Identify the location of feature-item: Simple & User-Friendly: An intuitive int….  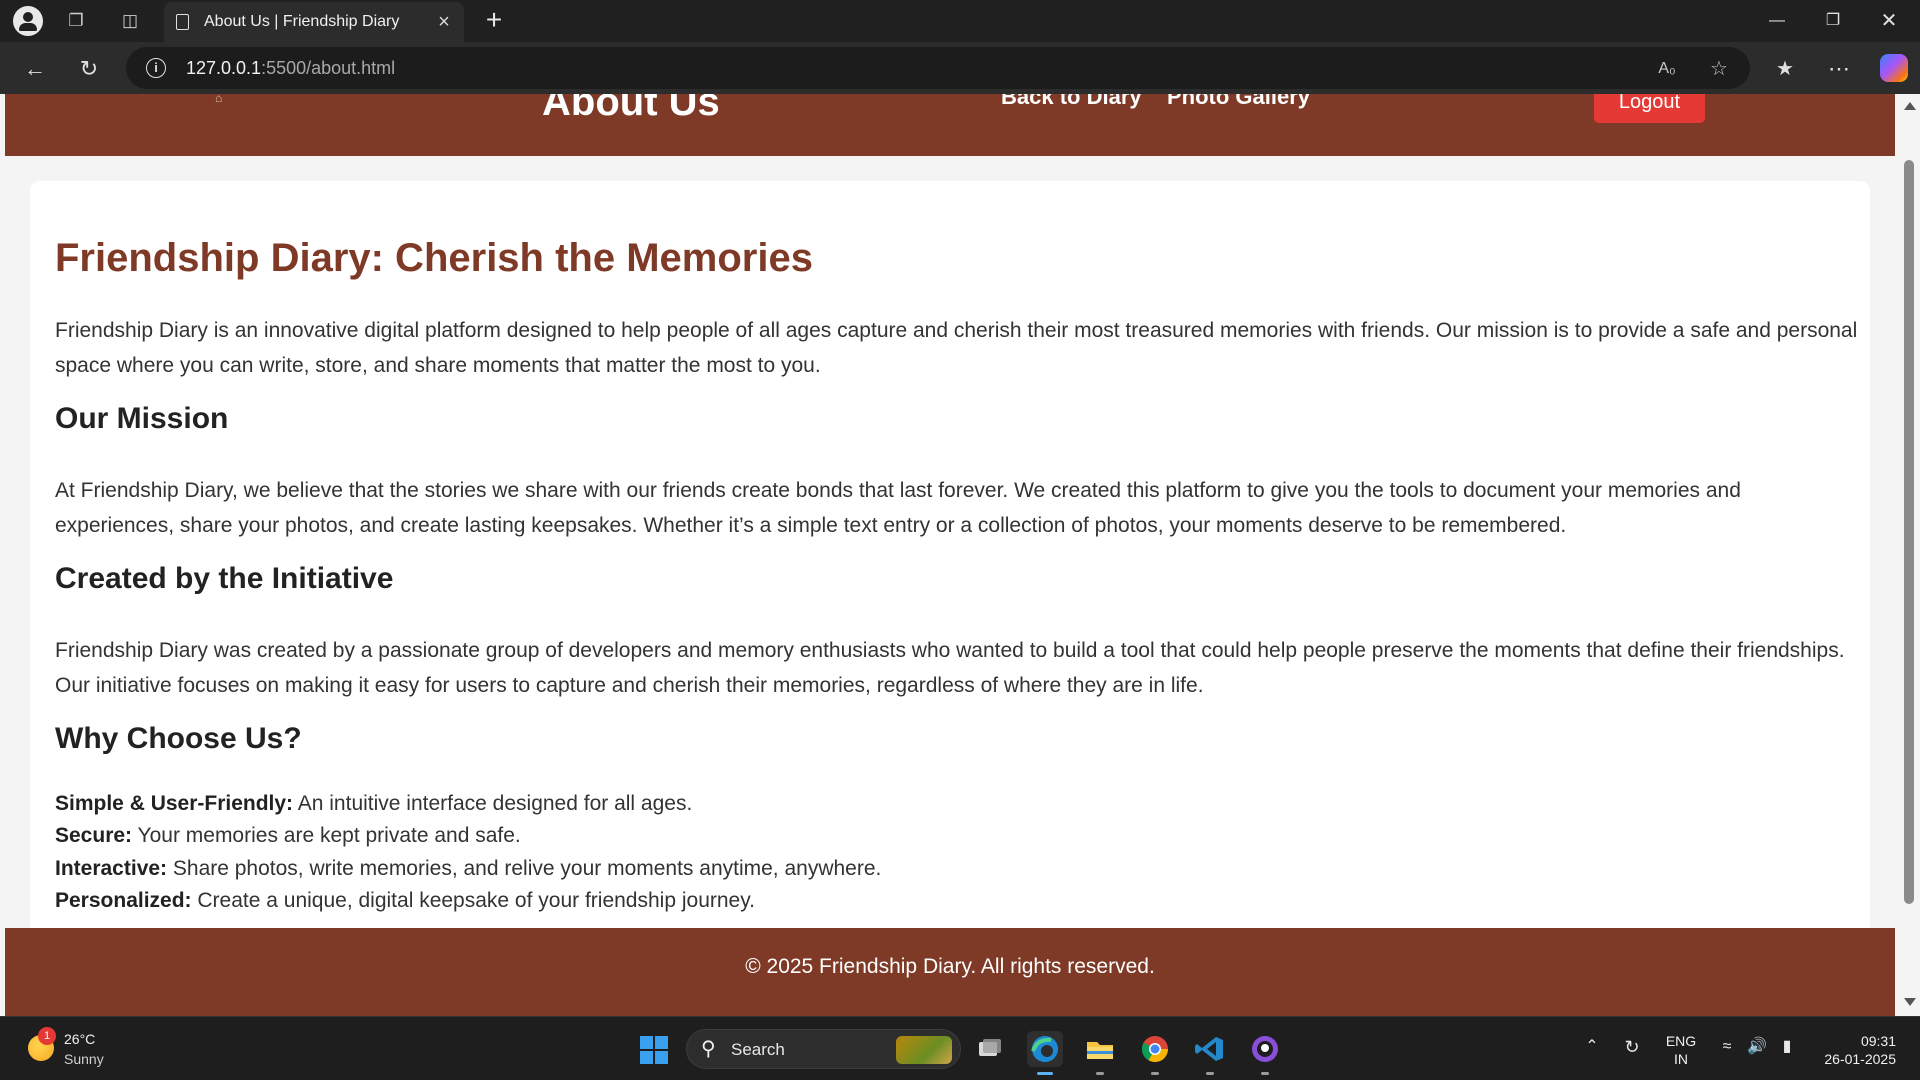
(374, 803).